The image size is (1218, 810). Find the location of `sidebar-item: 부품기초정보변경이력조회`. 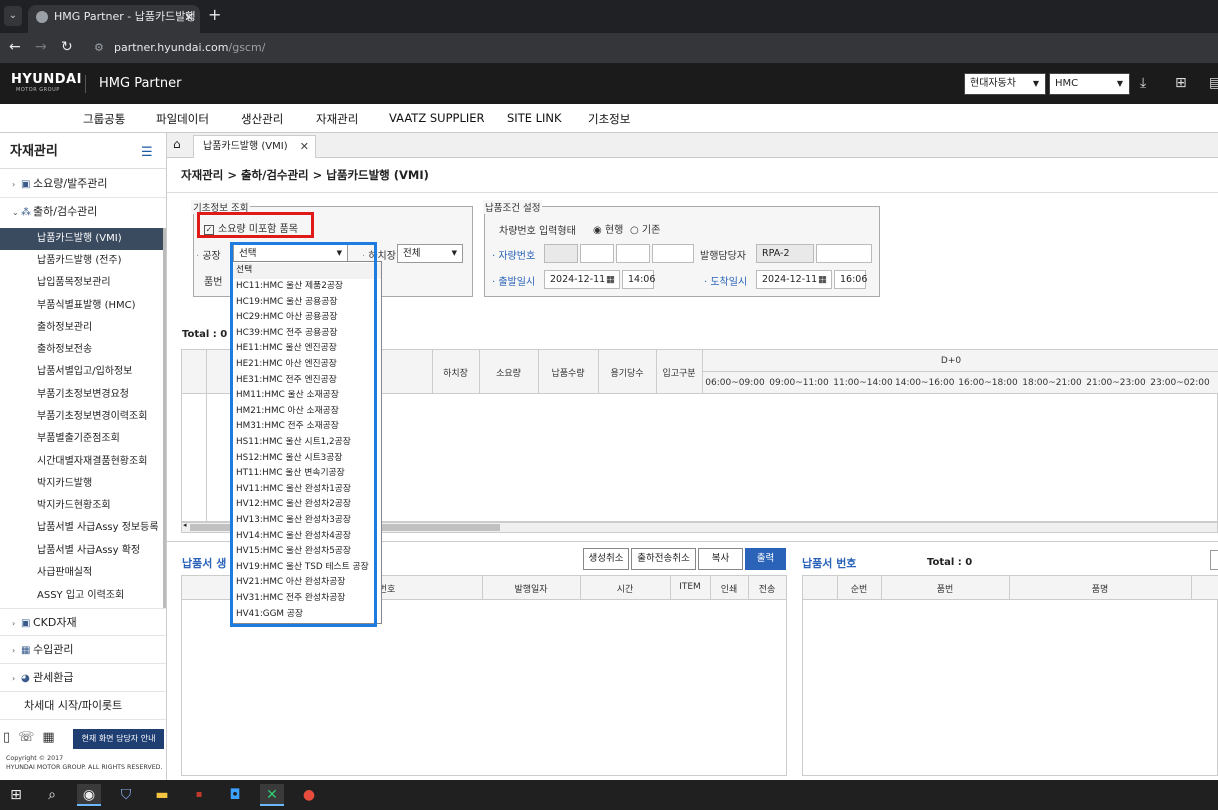

sidebar-item: 부품기초정보변경이력조회 is located at coordinates (81, 417).